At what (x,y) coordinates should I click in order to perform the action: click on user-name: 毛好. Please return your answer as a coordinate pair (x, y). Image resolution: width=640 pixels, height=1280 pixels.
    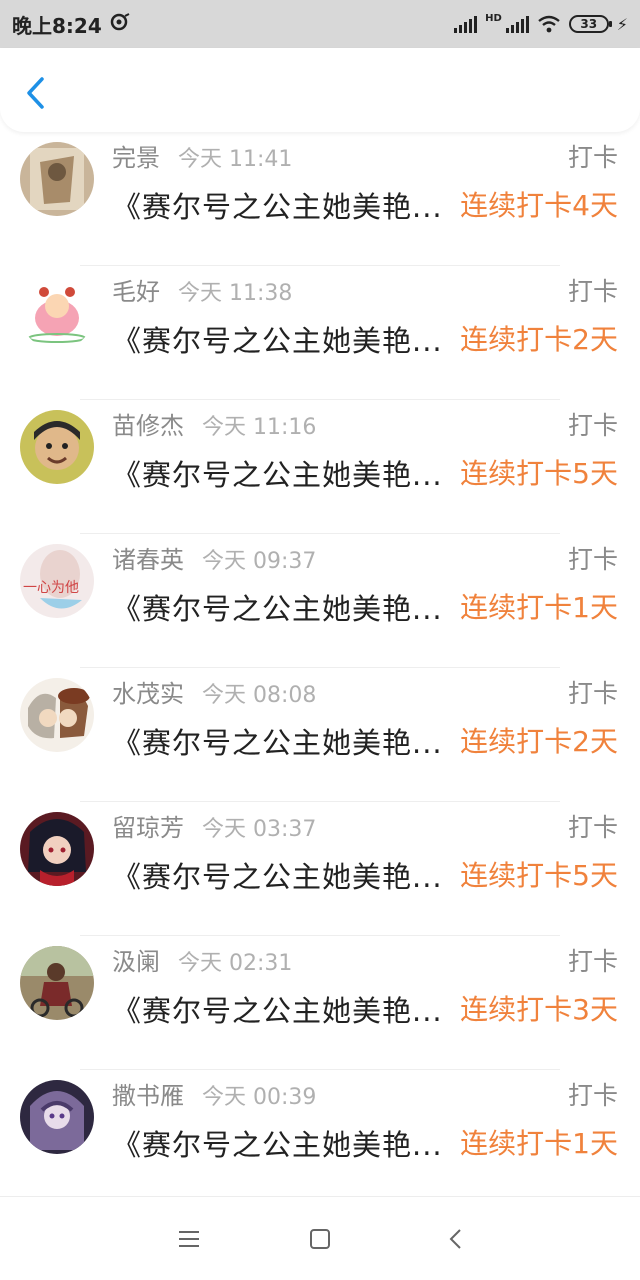
    Looking at the image, I should click on (136, 292).